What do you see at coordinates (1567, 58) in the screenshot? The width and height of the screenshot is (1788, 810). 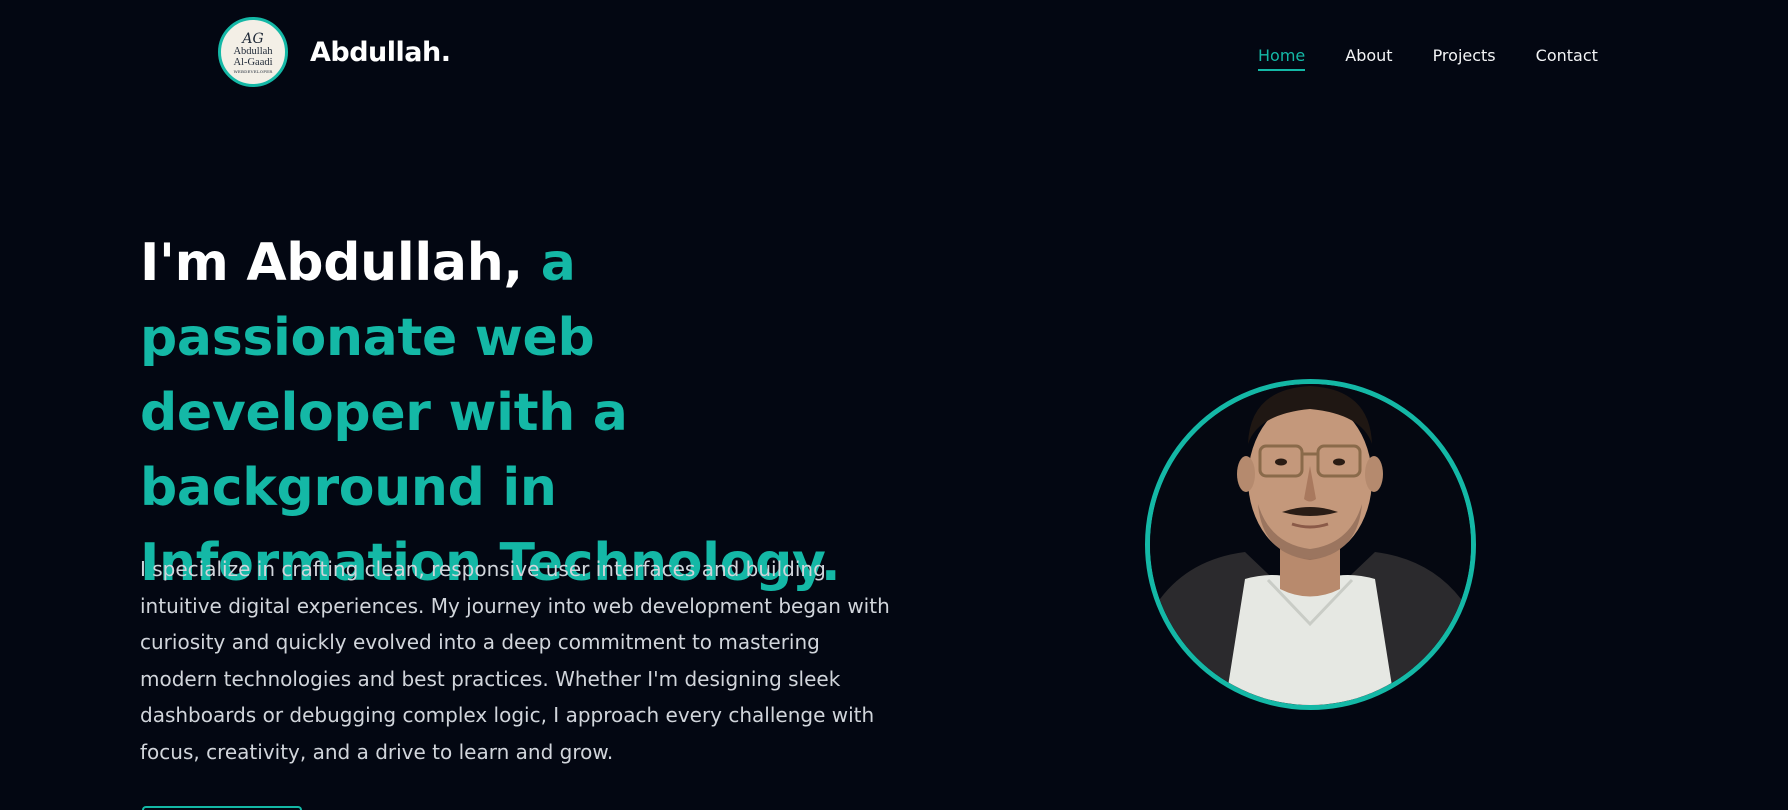 I see `nav-link-contact: Contact` at bounding box center [1567, 58].